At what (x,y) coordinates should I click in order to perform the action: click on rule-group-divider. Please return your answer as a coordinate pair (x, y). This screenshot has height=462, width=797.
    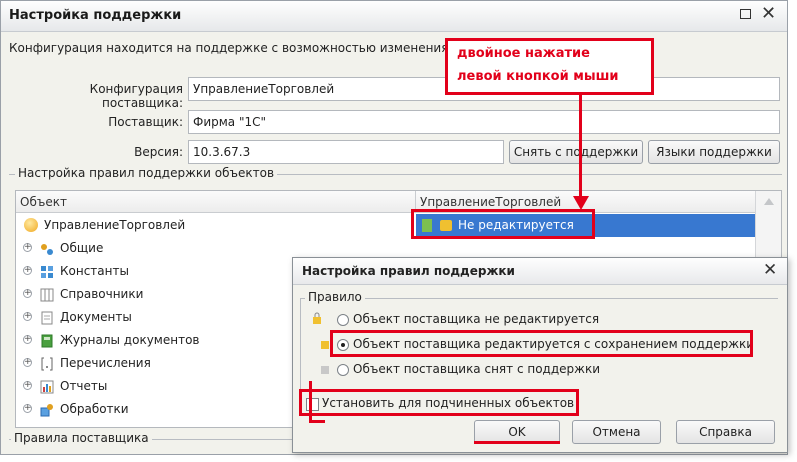
    Looking at the image, I should click on (539, 298).